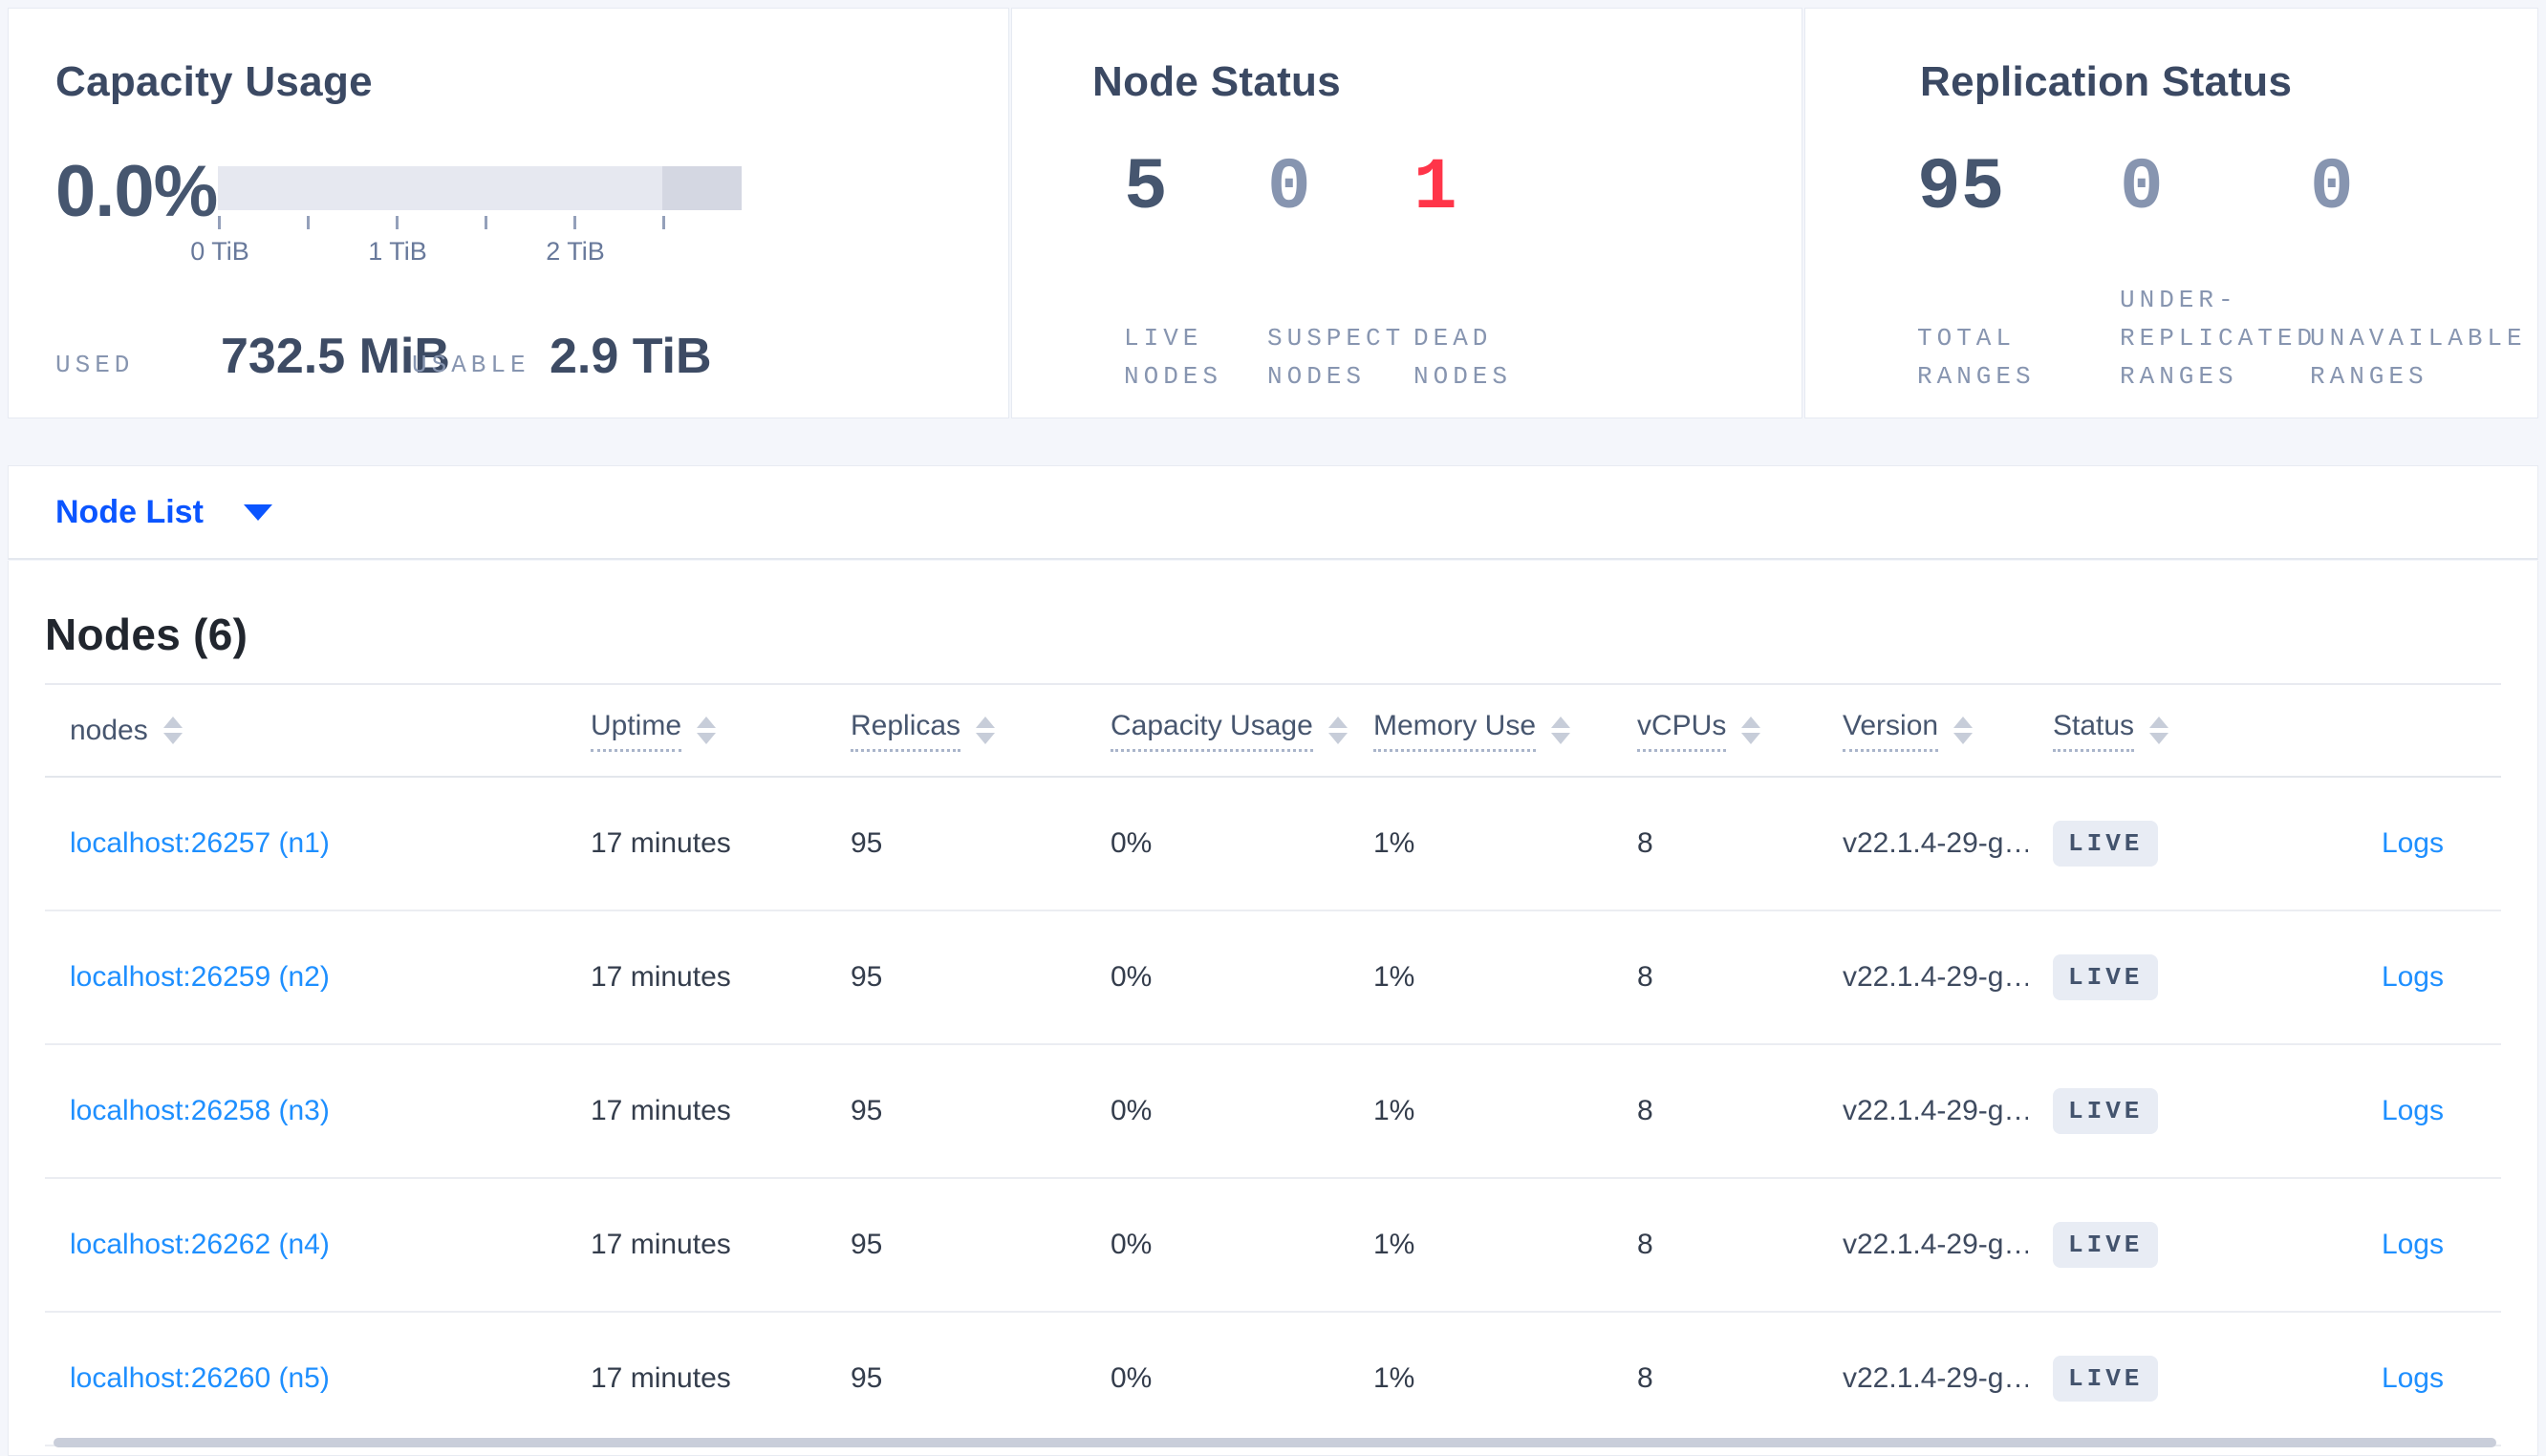 This screenshot has width=2546, height=1456. Describe the element at coordinates (1374, 189) in the screenshot. I see `node-status-values: 5 0 1` at that location.